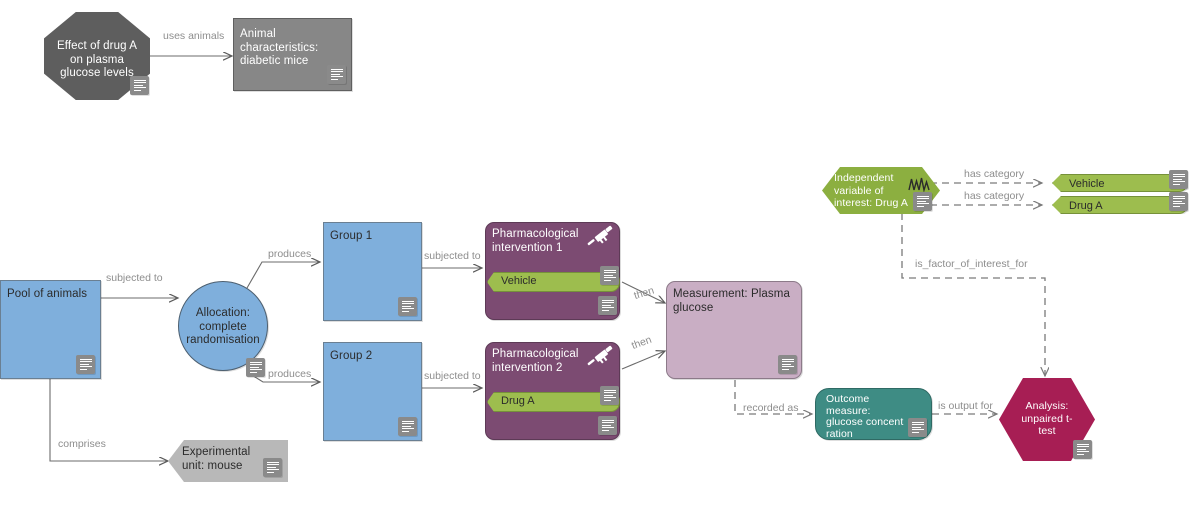 The width and height of the screenshot is (1199, 505). I want to click on chip-category-drug-a: Drug A, so click(1120, 205).